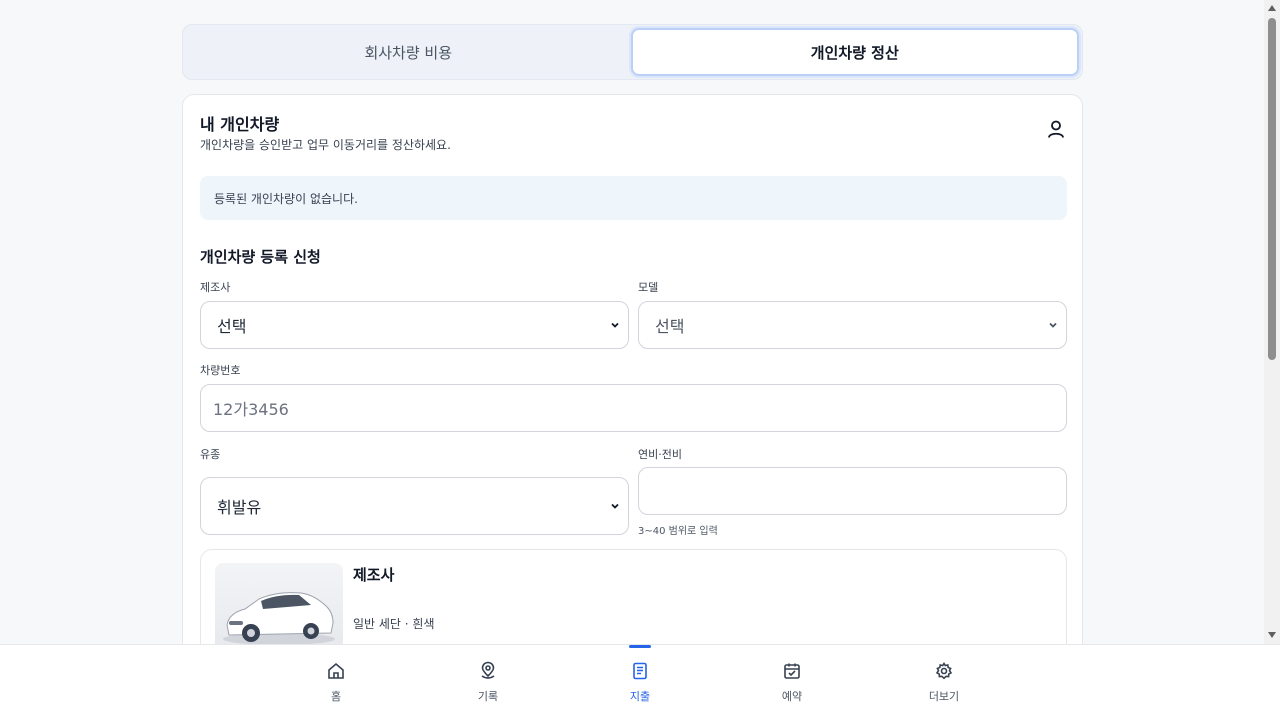 Image resolution: width=1280 pixels, height=720 pixels. Describe the element at coordinates (336, 682) in the screenshot. I see `nav-home: 홈` at that location.